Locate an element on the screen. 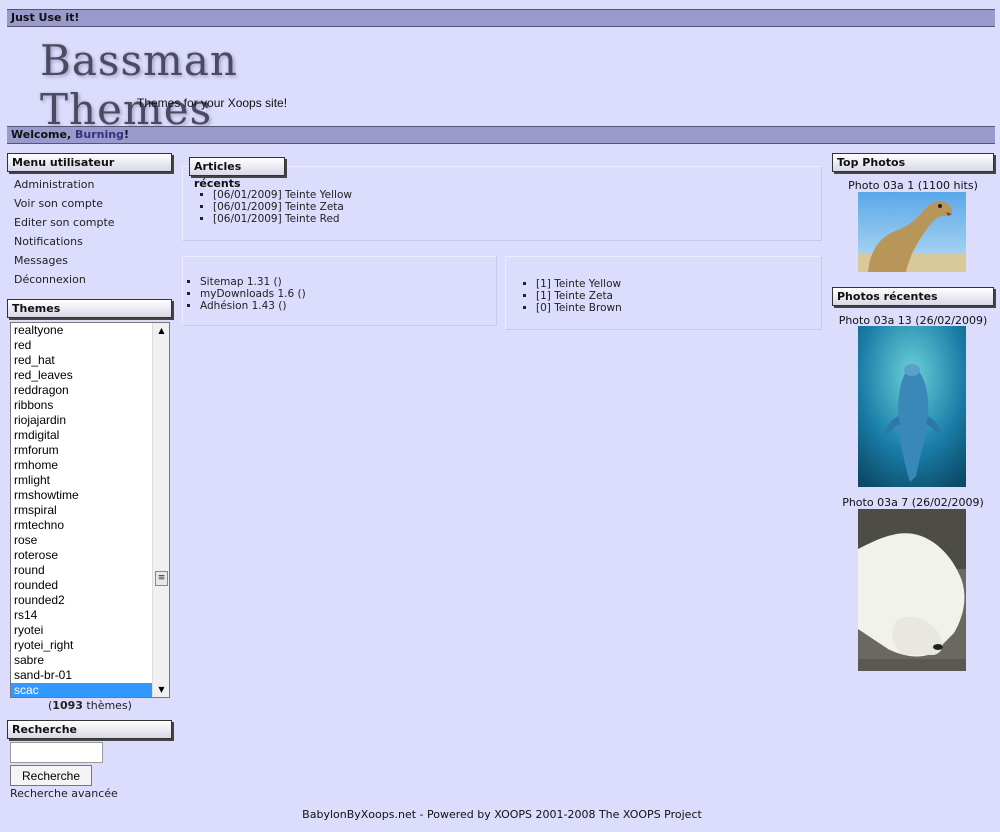 The image size is (1000, 832). dolphin-photo-icon is located at coordinates (912, 406).